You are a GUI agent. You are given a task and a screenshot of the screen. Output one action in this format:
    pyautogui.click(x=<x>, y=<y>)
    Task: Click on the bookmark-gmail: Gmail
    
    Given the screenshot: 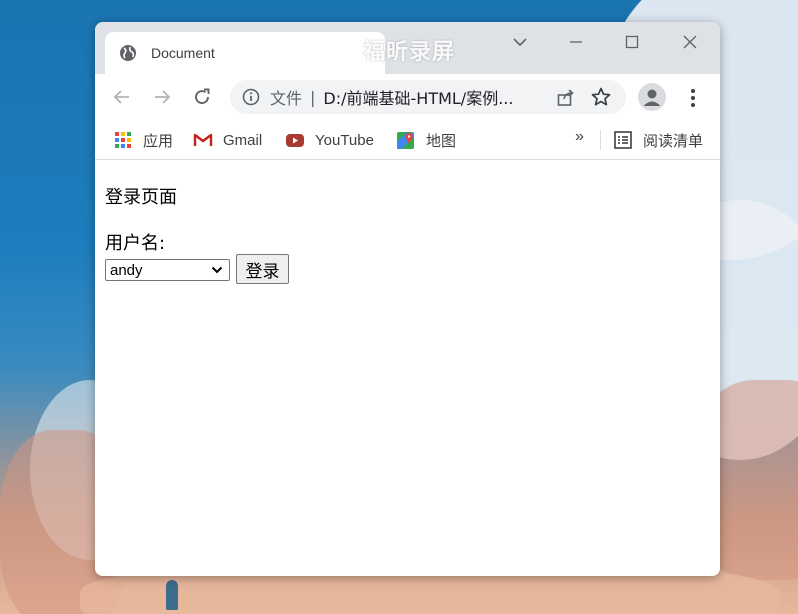 What is the action you would take?
    pyautogui.click(x=227, y=140)
    